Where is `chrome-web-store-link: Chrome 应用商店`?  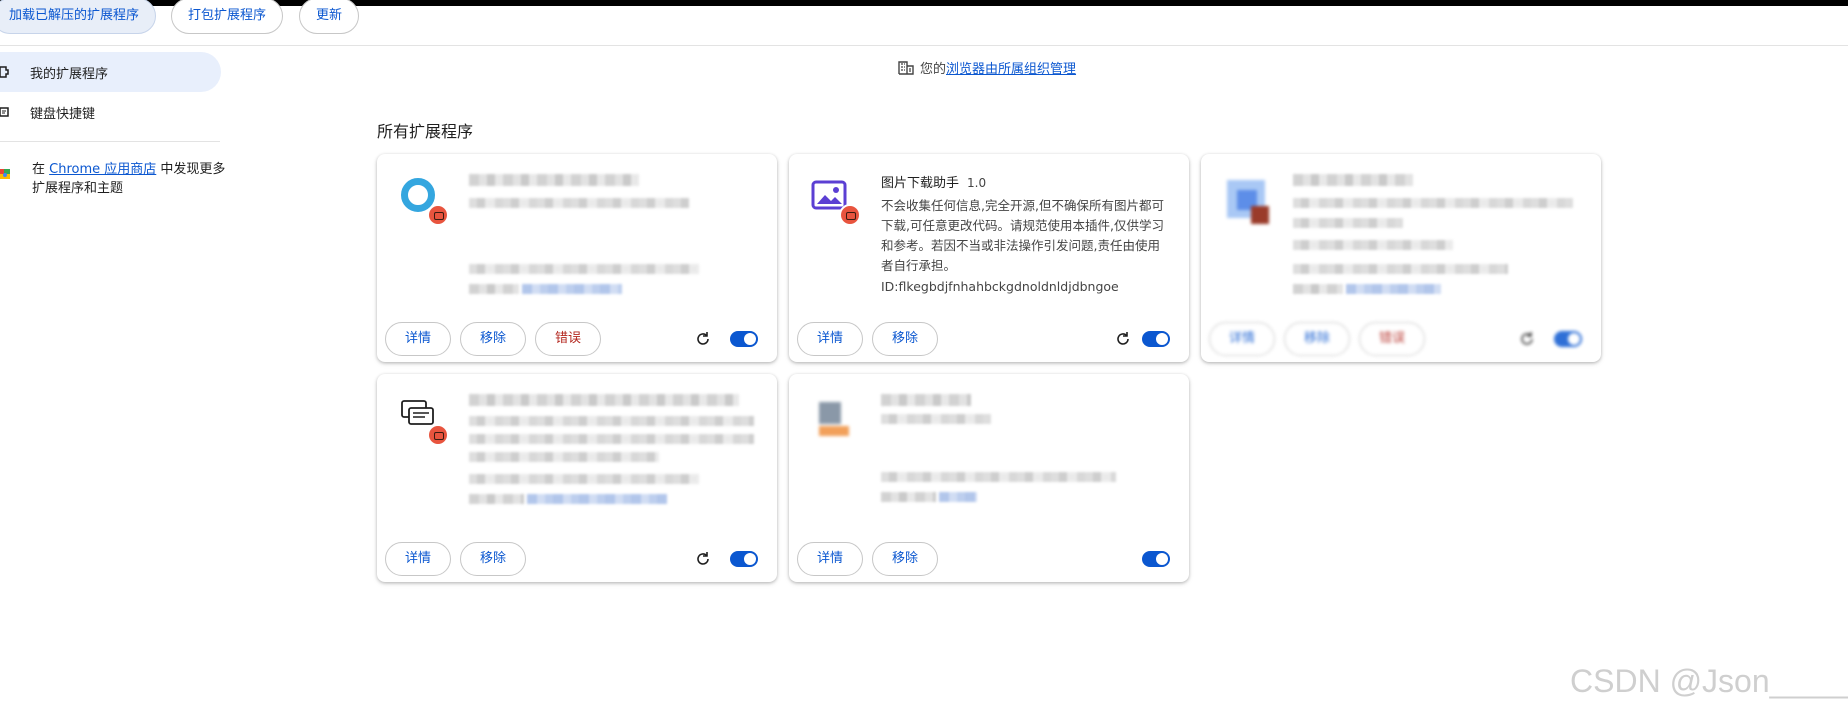 chrome-web-store-link: Chrome 应用商店 is located at coordinates (102, 169).